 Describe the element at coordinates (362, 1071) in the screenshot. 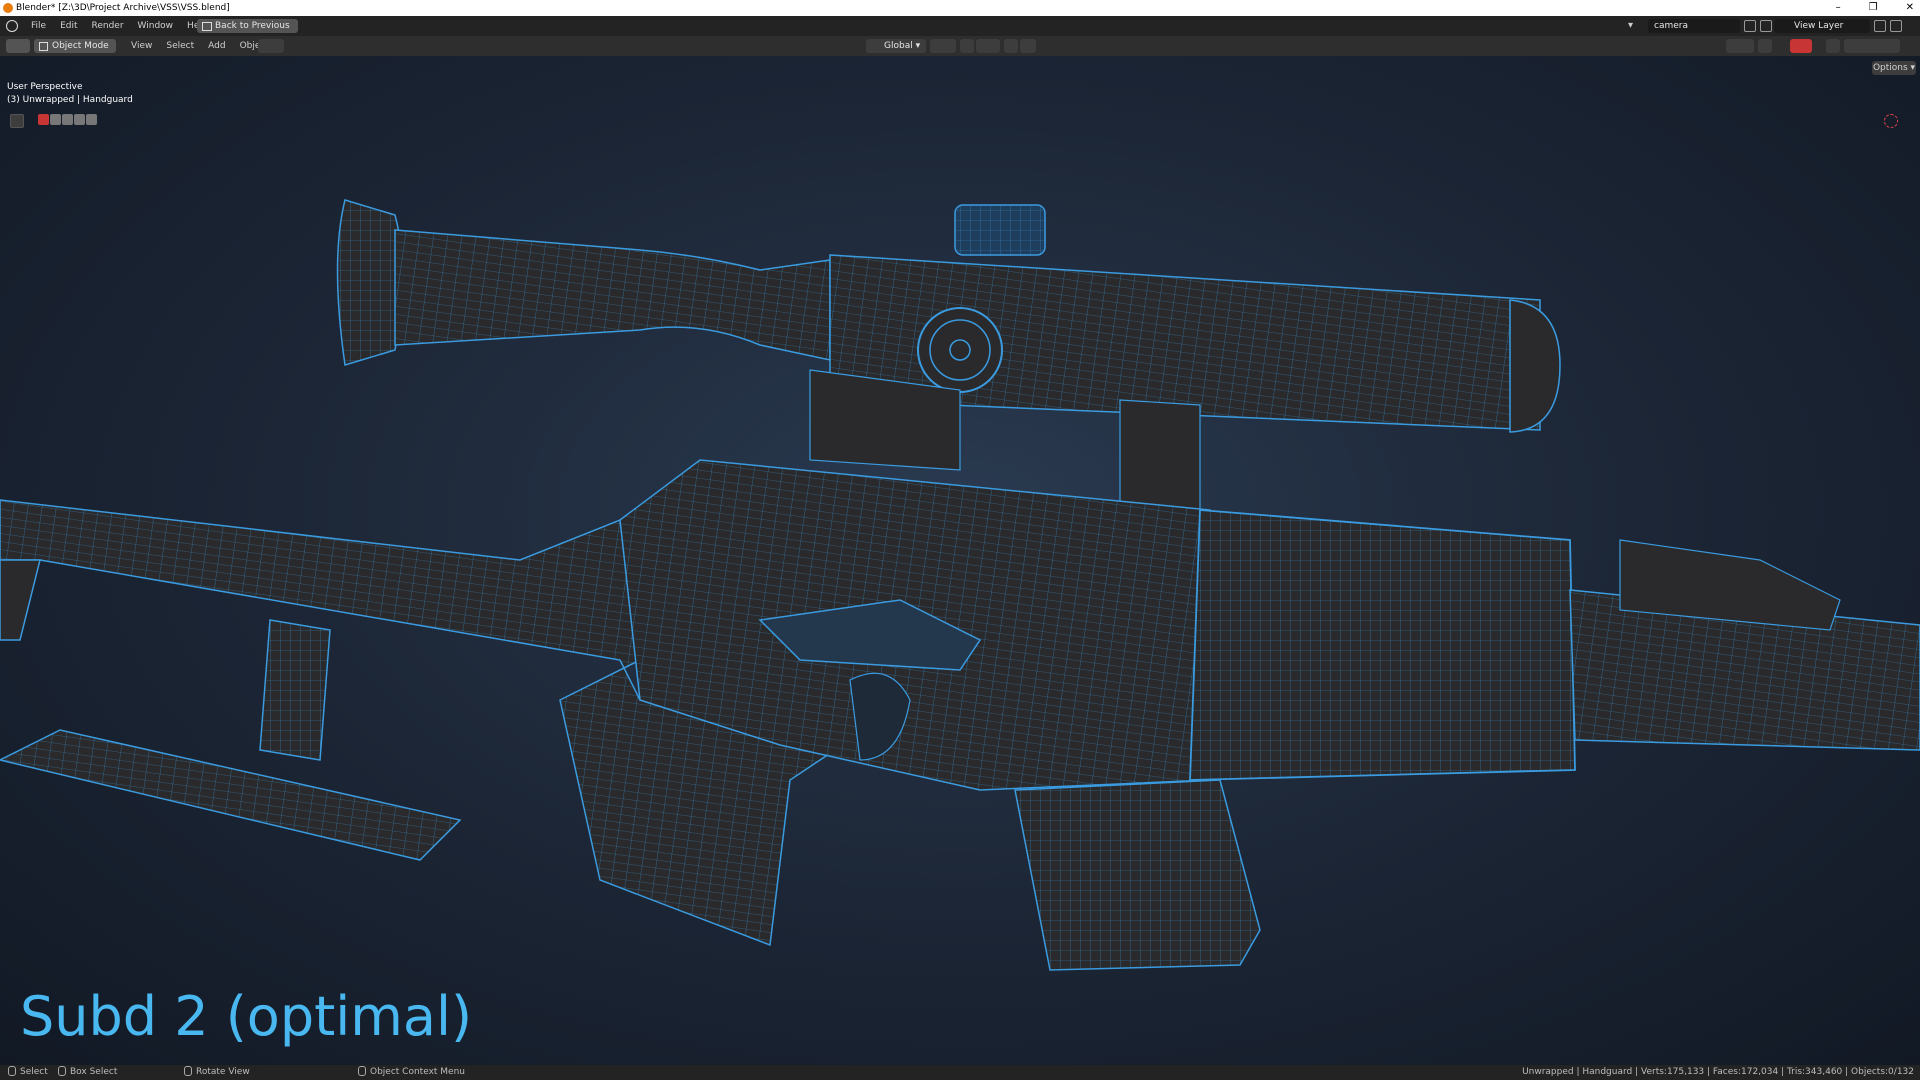

I see `mouse-right-icon` at that location.